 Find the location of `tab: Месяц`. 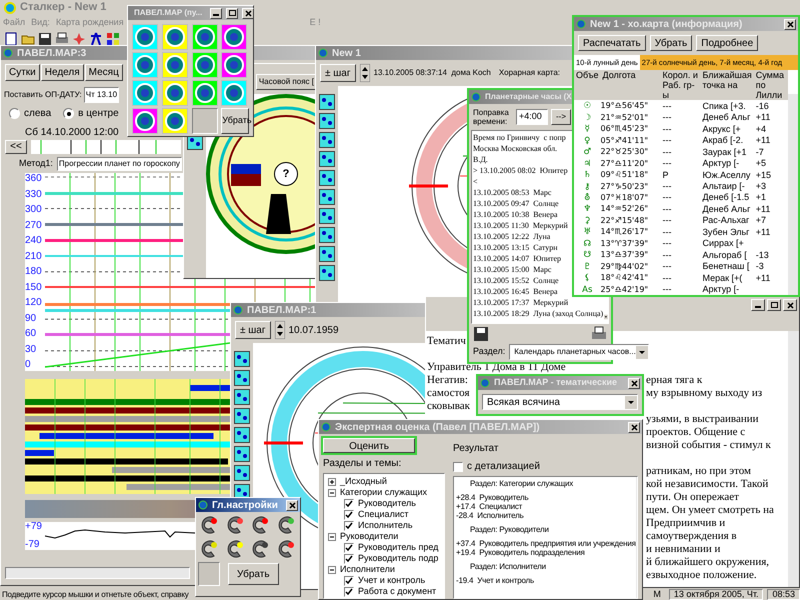

tab: Месяц is located at coordinates (103, 72).